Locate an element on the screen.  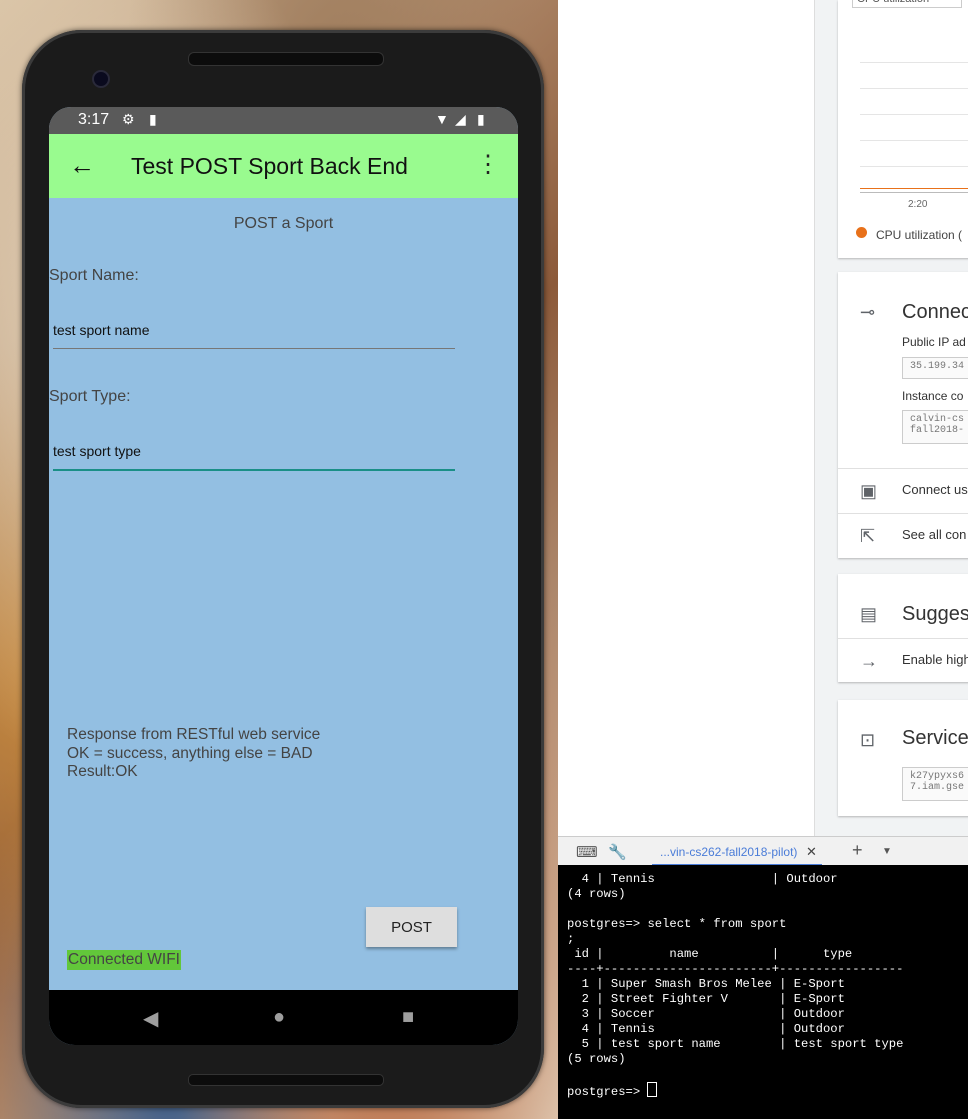
nav-recents-icon: ■ is located at coordinates (408, 1017).